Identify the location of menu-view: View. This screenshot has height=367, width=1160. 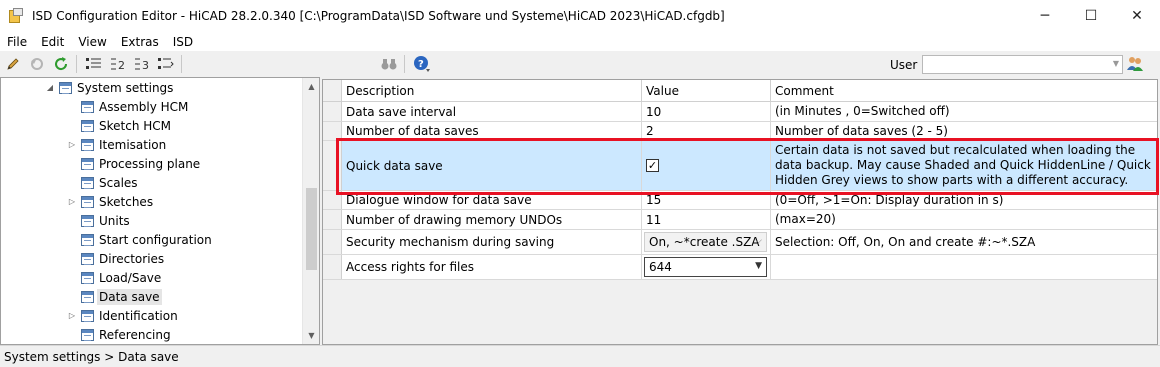
(92, 42).